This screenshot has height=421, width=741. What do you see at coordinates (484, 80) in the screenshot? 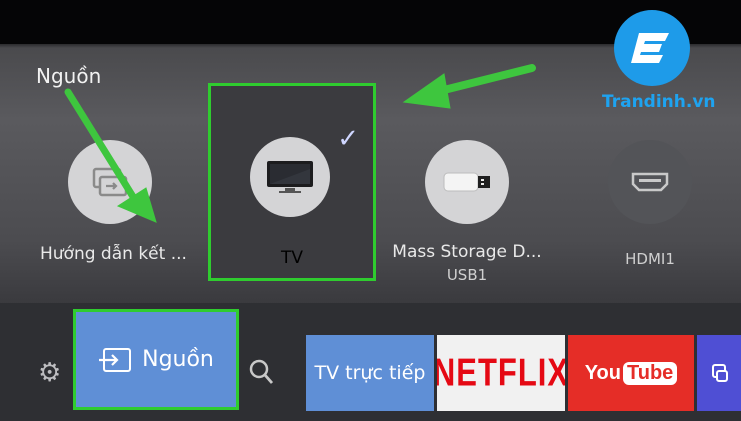
I see `arrow-to-tv` at bounding box center [484, 80].